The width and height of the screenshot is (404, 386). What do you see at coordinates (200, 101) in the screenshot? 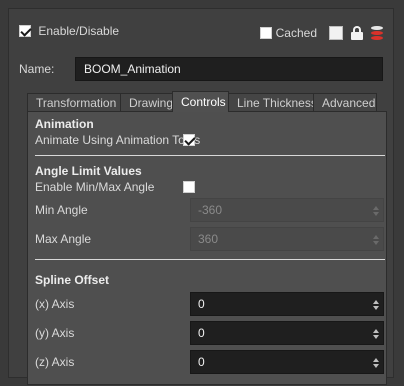
I see `tab-controls: Controls` at bounding box center [200, 101].